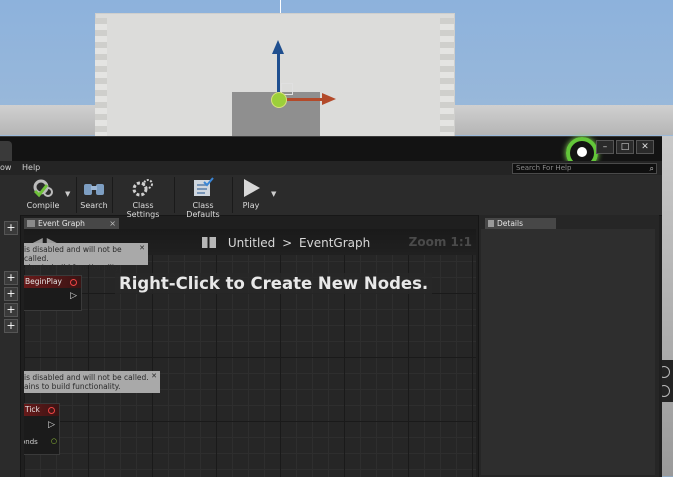 Image resolution: width=673 pixels, height=477 pixels. What do you see at coordinates (568, 352) in the screenshot?
I see `details-body` at bounding box center [568, 352].